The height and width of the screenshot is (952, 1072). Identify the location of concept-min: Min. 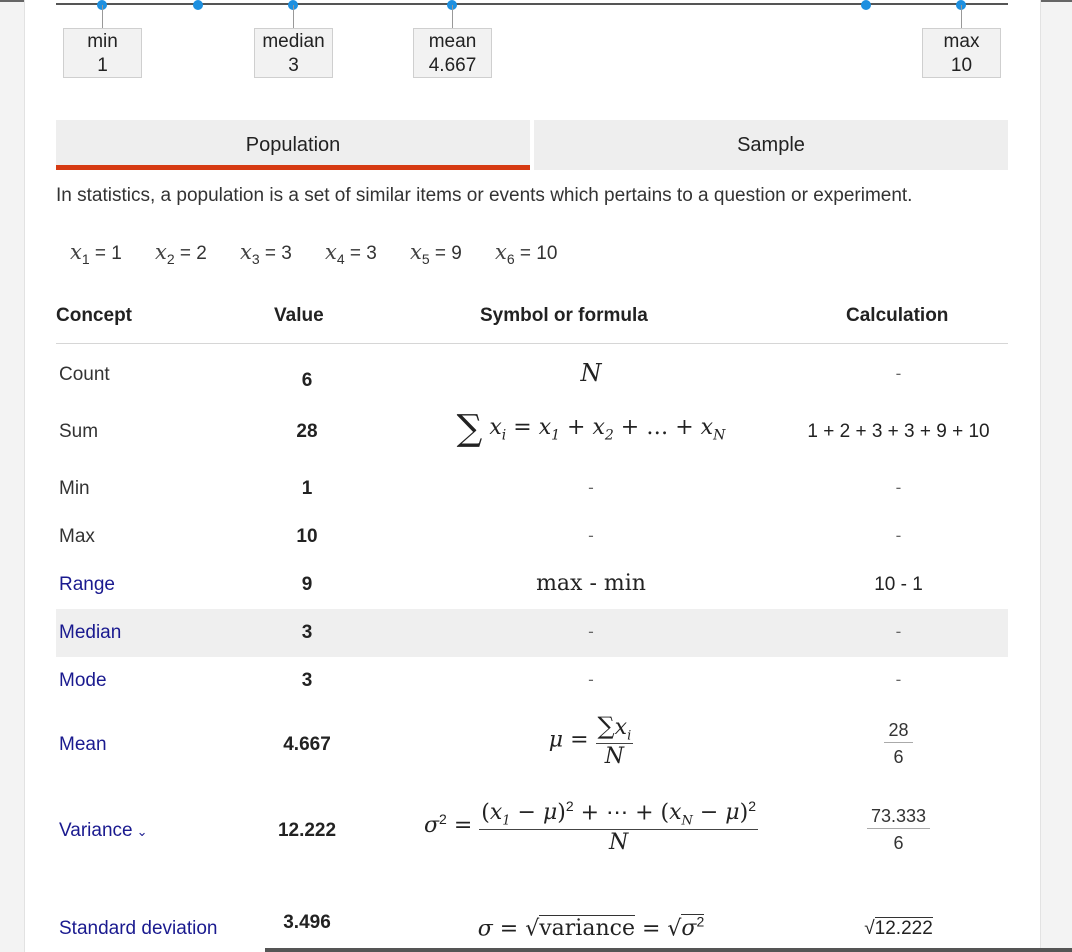
(74, 488).